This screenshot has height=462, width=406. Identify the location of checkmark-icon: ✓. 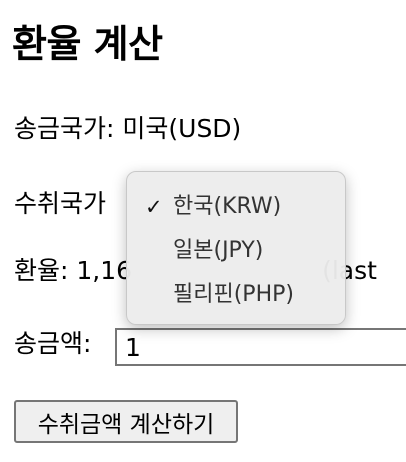
(154, 207).